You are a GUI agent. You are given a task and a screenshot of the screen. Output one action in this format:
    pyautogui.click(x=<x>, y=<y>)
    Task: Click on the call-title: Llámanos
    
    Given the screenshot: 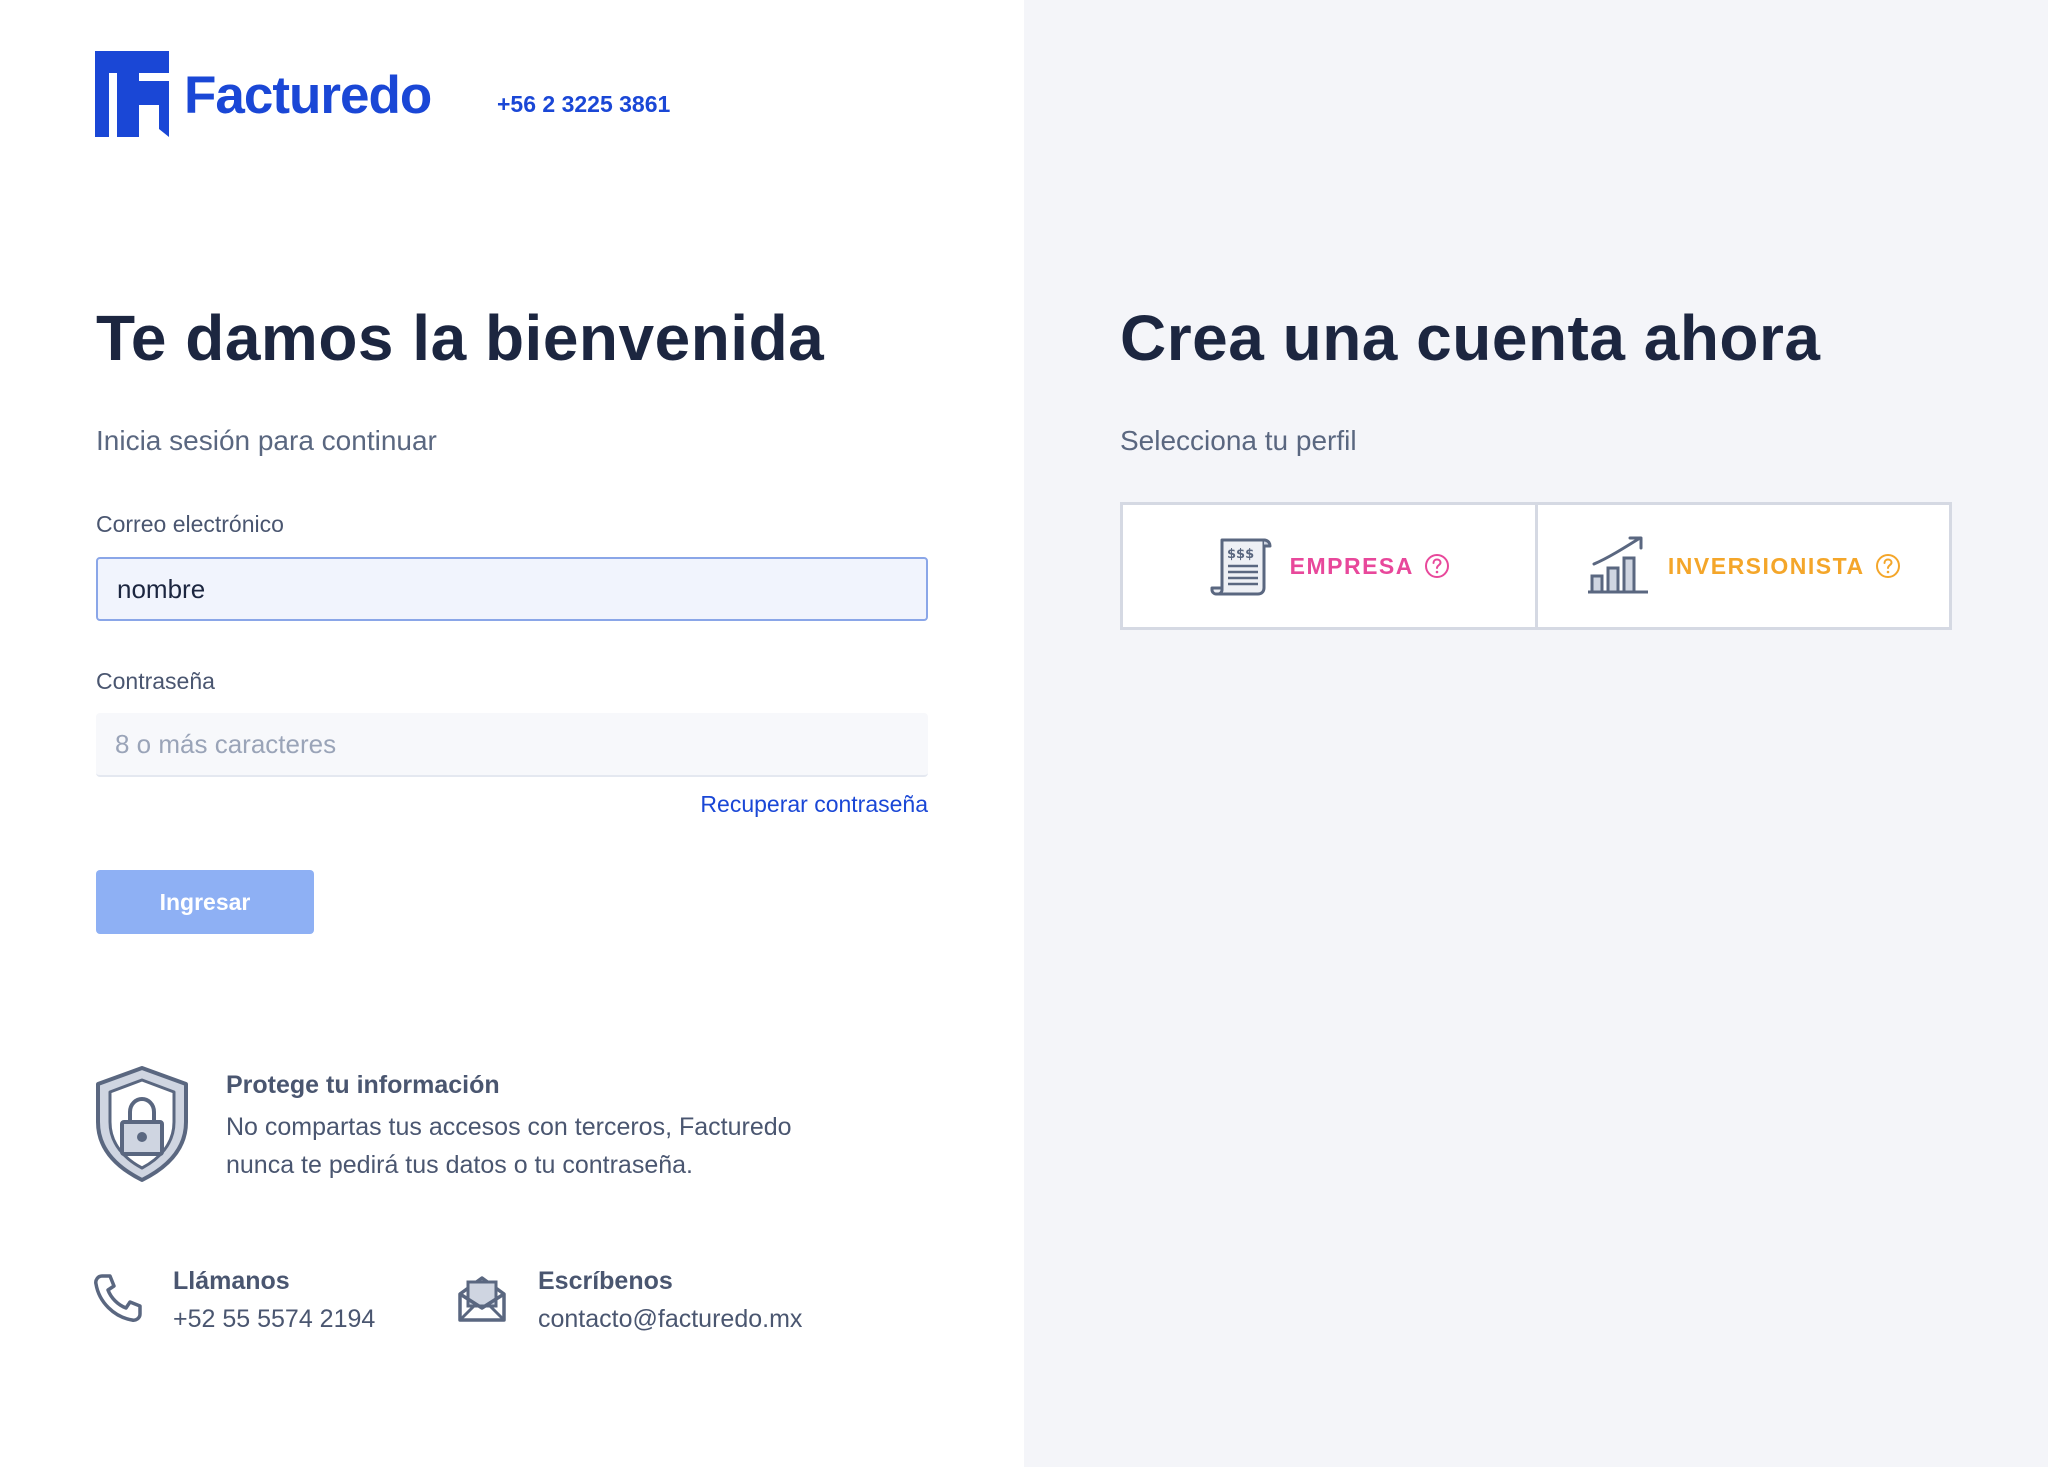 What is the action you would take?
    pyautogui.click(x=231, y=1281)
    